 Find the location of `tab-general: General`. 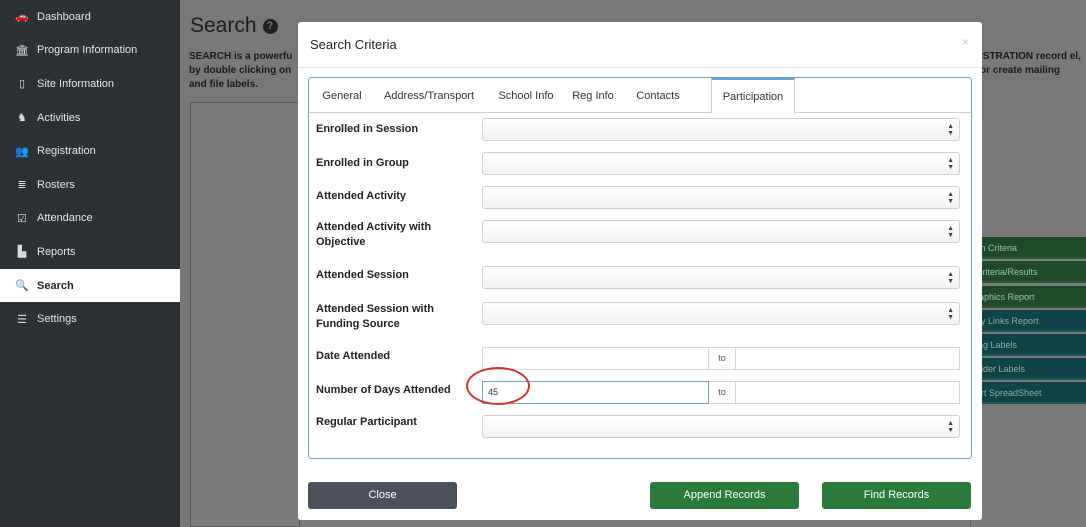

tab-general: General is located at coordinates (342, 95).